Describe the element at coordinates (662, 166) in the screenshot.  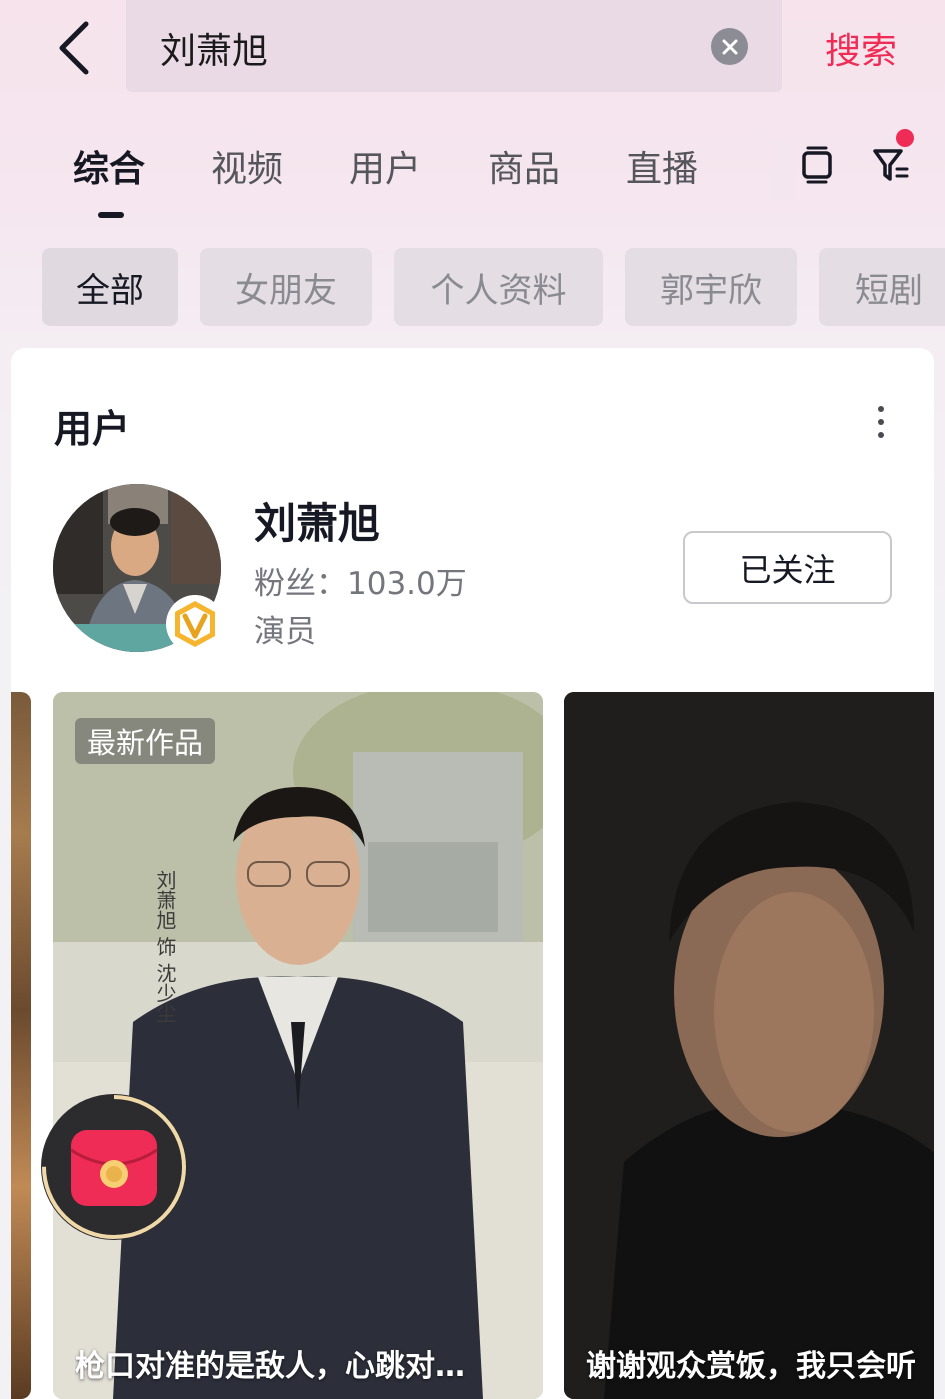
I see `tab-live: 直播` at that location.